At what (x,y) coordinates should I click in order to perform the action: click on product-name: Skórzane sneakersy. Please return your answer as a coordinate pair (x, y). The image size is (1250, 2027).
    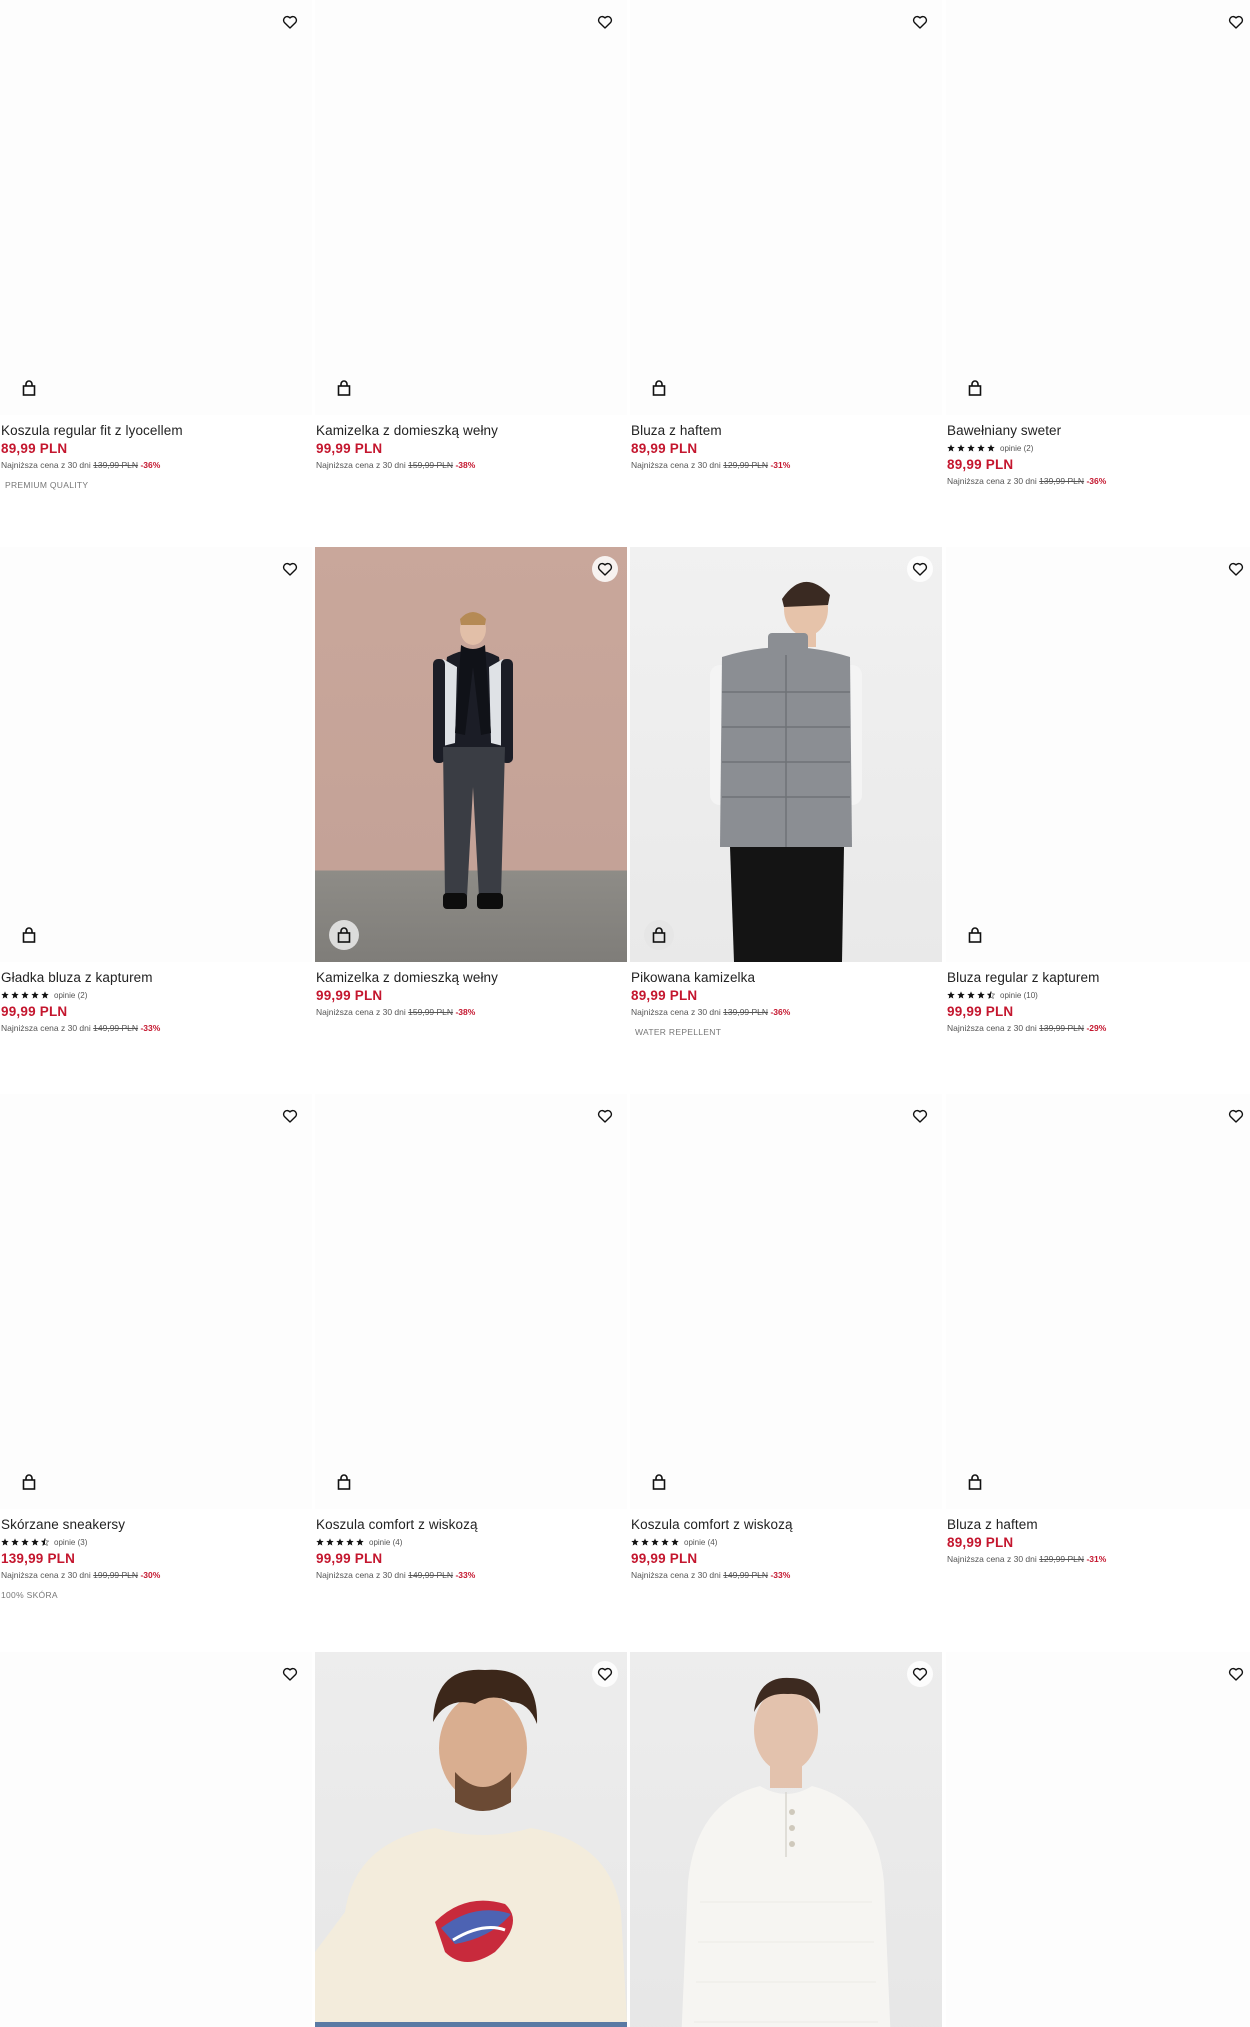
    Looking at the image, I should click on (151, 1525).